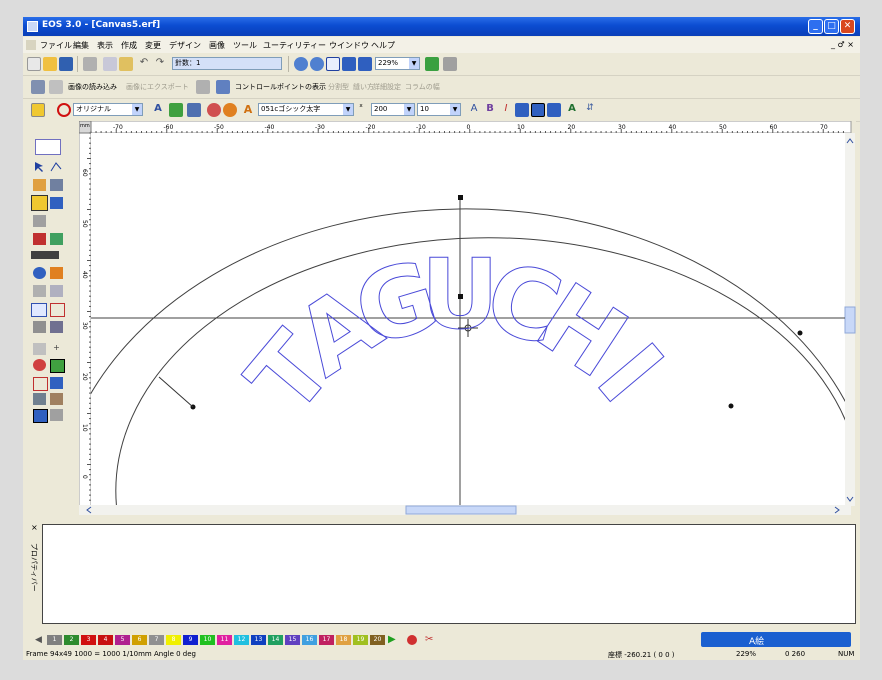 Image resolution: width=882 pixels, height=680 pixels. I want to click on align-center-icon, so click(538, 110).